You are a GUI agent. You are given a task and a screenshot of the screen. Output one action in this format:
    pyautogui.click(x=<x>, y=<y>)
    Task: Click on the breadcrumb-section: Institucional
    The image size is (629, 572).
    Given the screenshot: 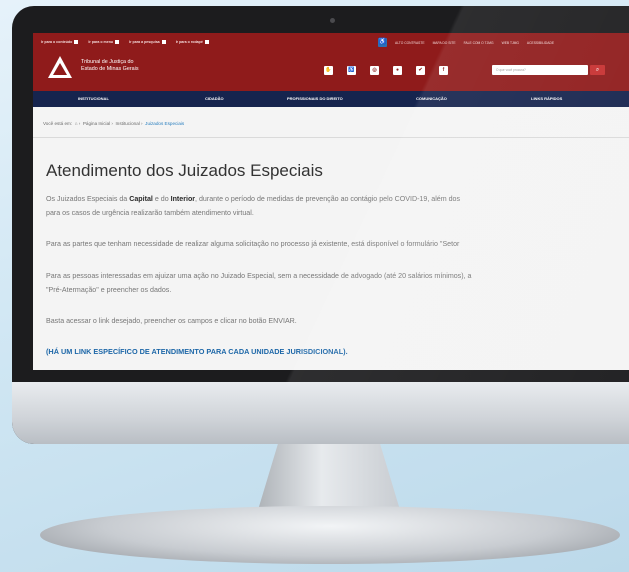 What is the action you would take?
    pyautogui.click(x=128, y=123)
    